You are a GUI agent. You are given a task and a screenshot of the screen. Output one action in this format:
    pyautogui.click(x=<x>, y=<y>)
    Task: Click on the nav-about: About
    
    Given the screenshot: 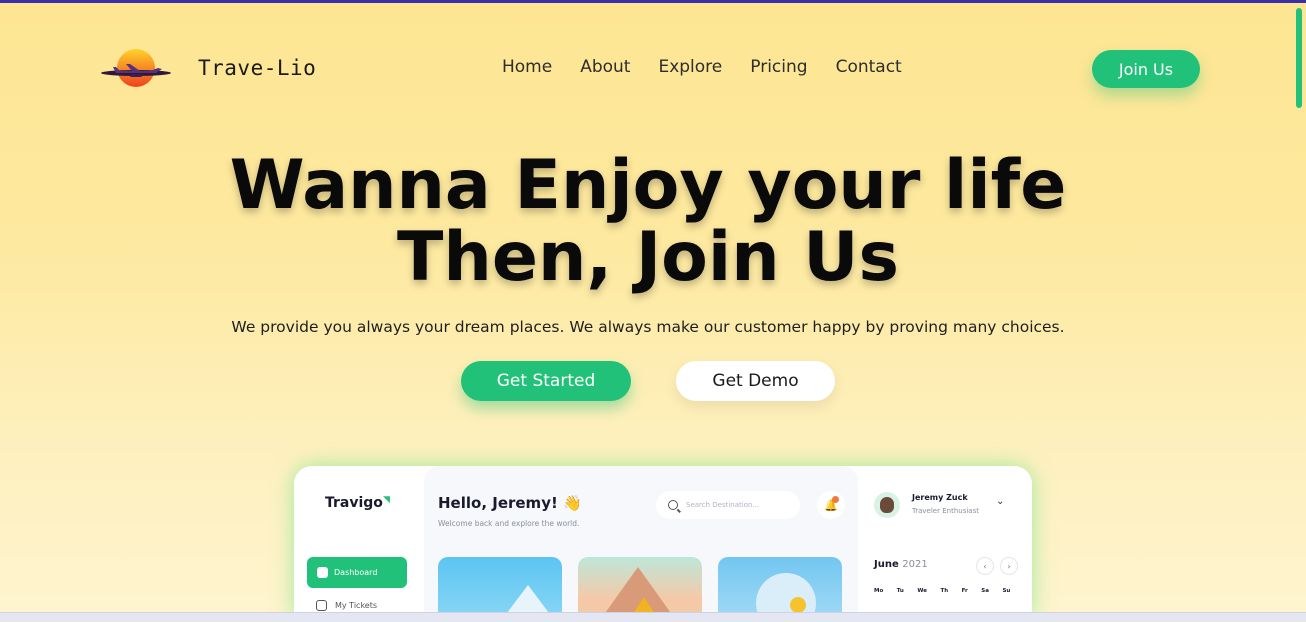 What is the action you would take?
    pyautogui.click(x=605, y=67)
    